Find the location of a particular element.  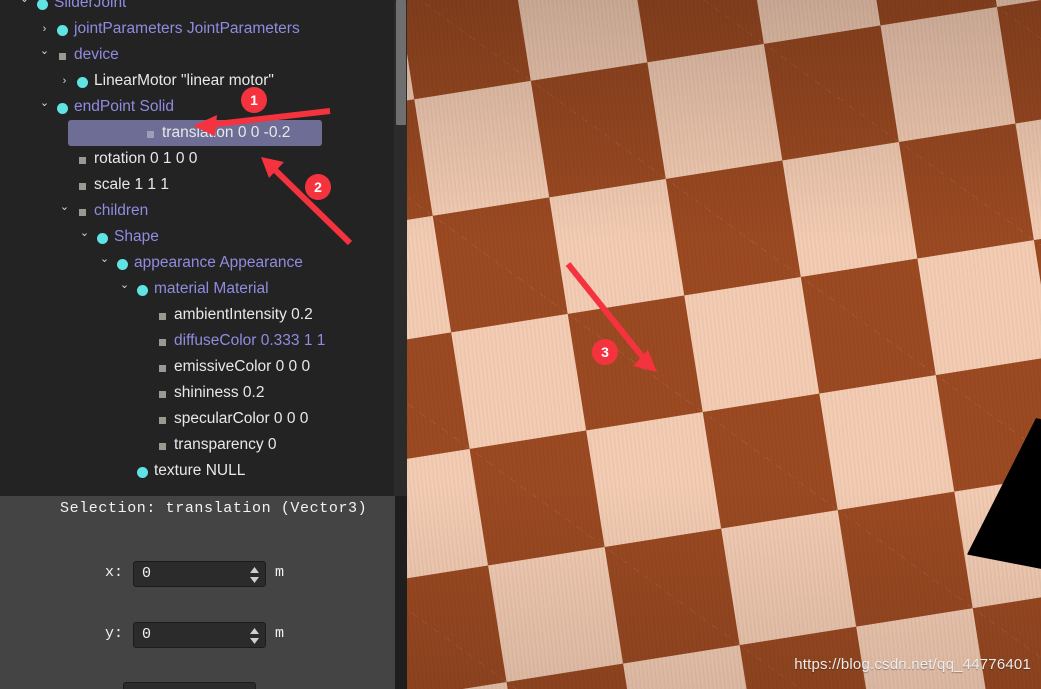

annotation-badge-3: 3 is located at coordinates (605, 352).